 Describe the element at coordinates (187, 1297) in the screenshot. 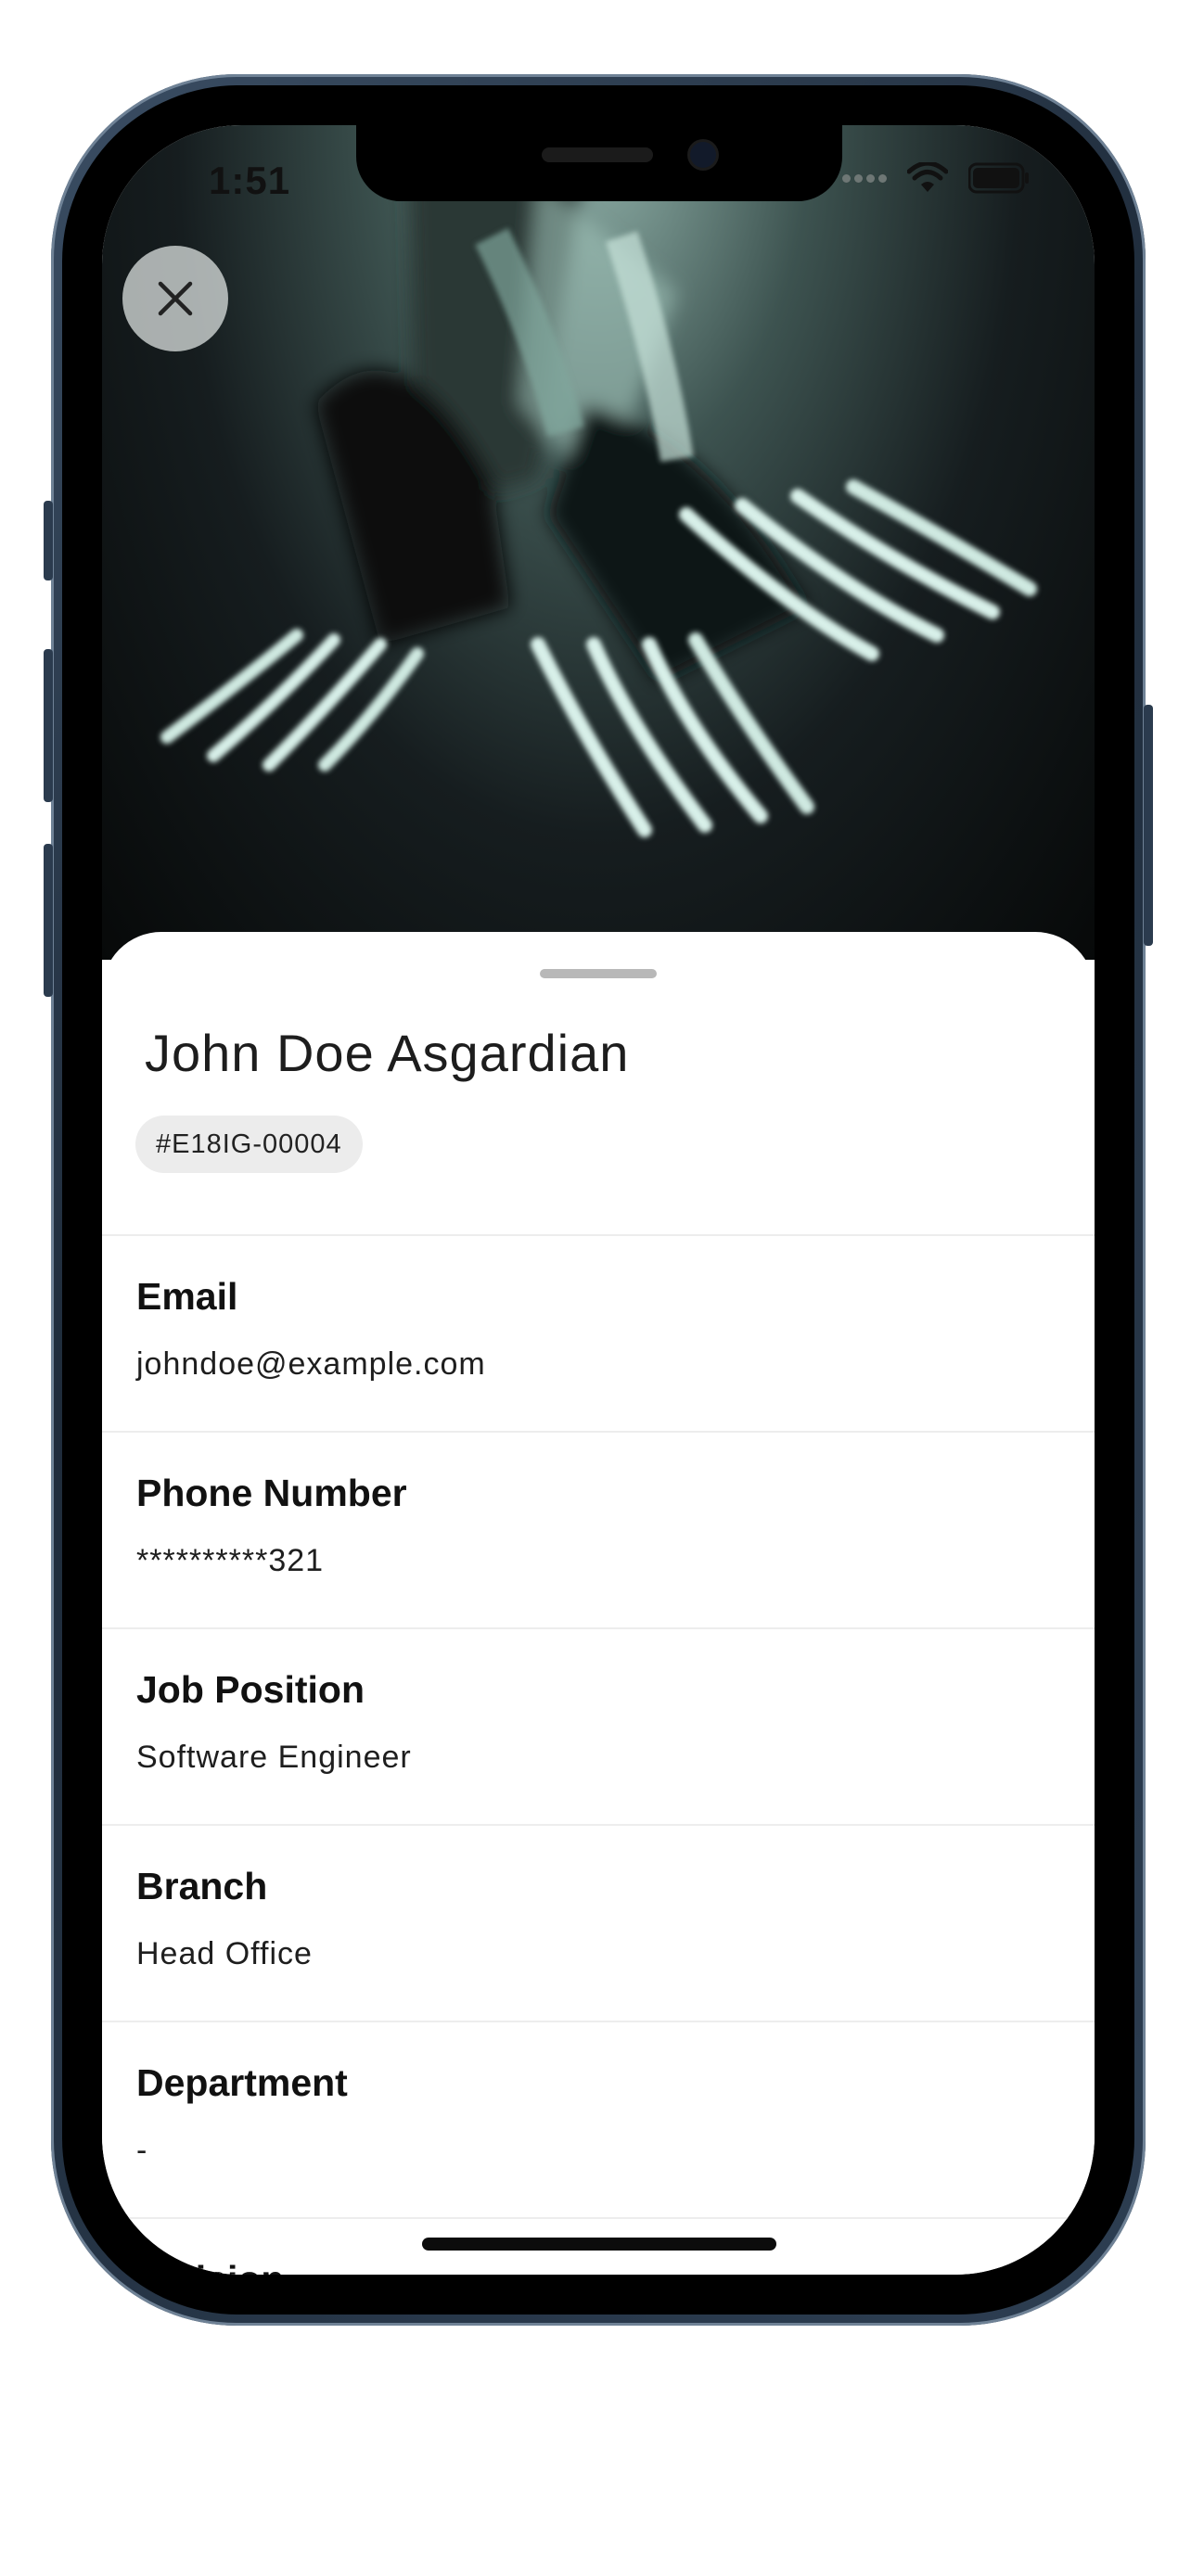

I see `field-label: Email` at that location.